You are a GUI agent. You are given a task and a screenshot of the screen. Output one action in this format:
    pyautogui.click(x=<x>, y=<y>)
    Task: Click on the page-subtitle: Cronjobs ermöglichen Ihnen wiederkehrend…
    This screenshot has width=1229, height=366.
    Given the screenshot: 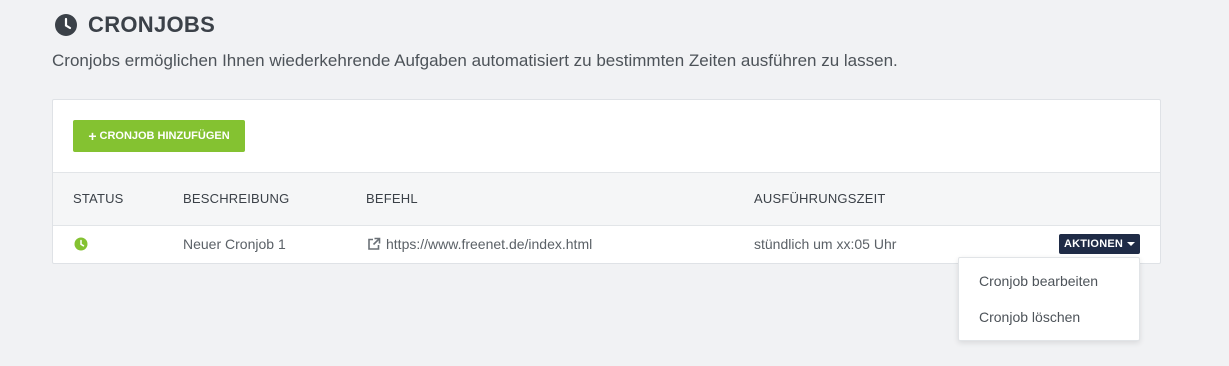 What is the action you would take?
    pyautogui.click(x=475, y=60)
    